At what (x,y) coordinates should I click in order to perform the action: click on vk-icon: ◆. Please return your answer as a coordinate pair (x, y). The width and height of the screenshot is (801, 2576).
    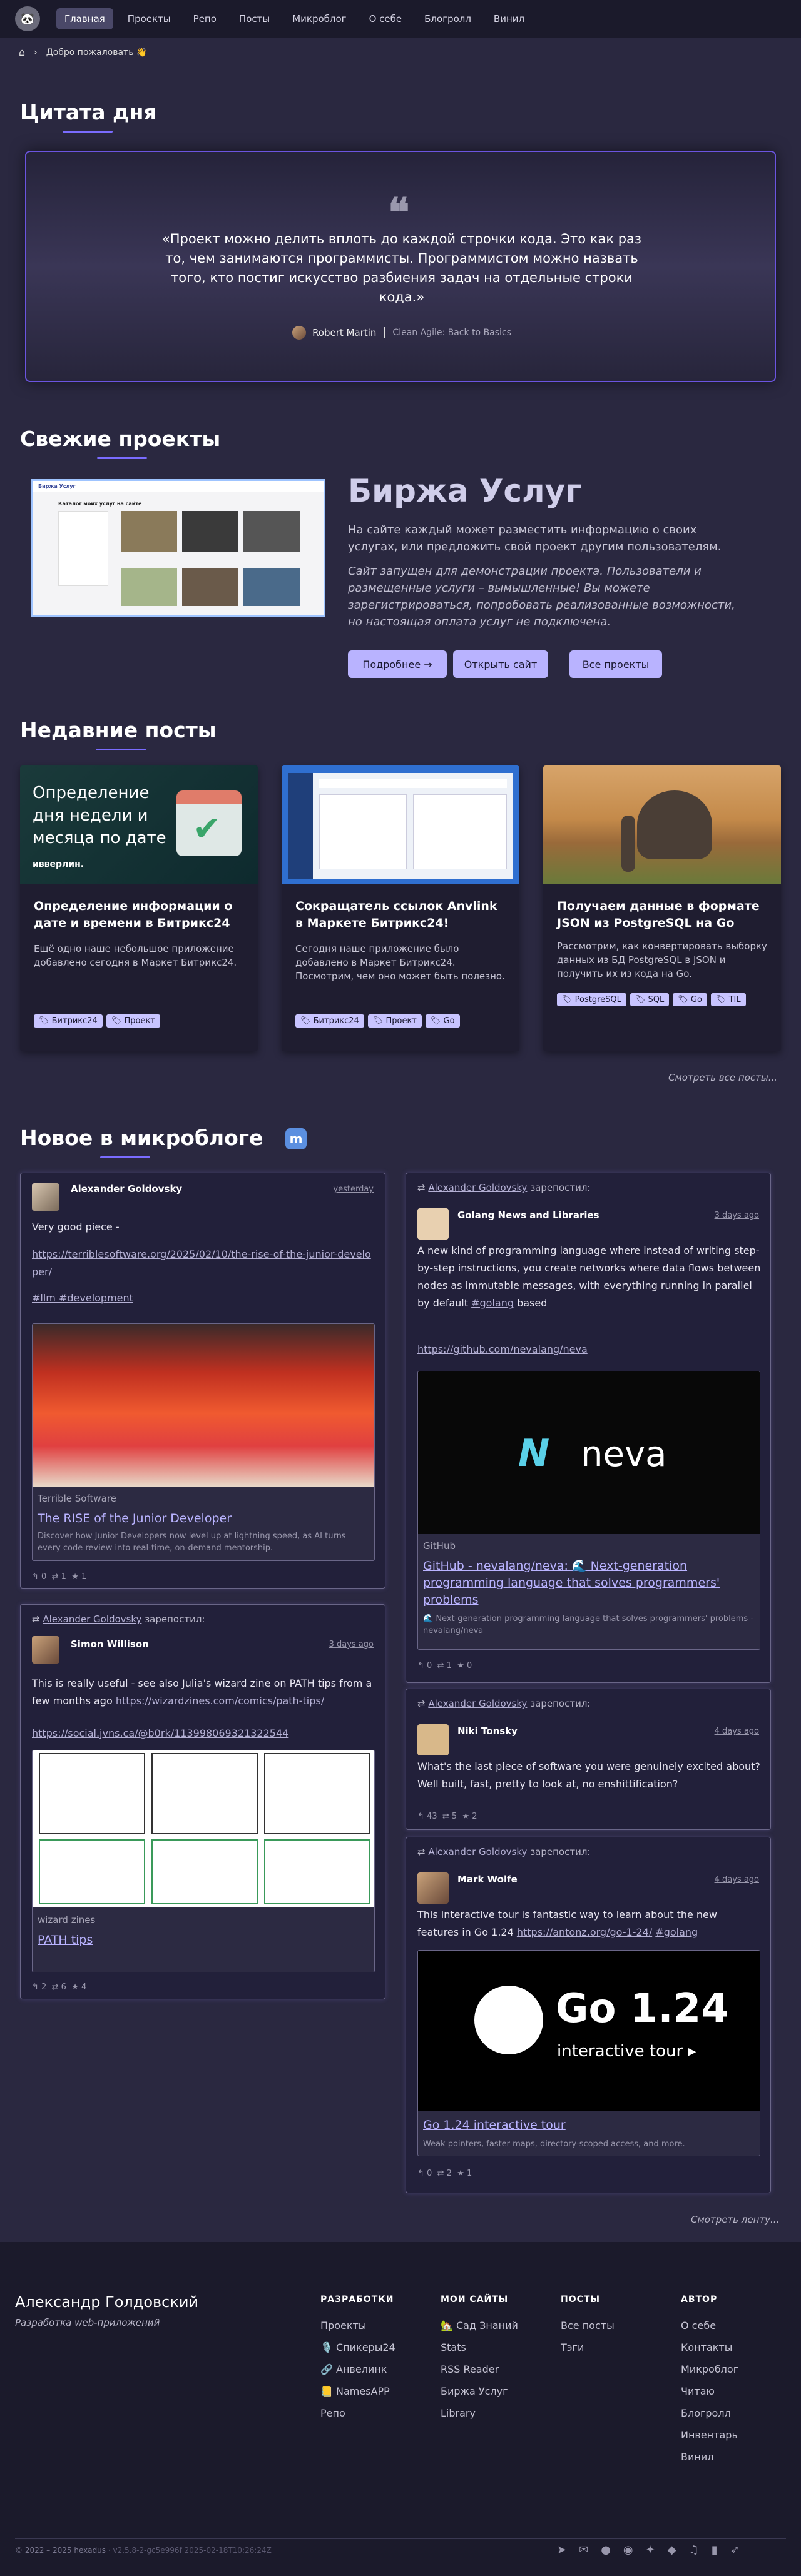
    Looking at the image, I should click on (672, 2550).